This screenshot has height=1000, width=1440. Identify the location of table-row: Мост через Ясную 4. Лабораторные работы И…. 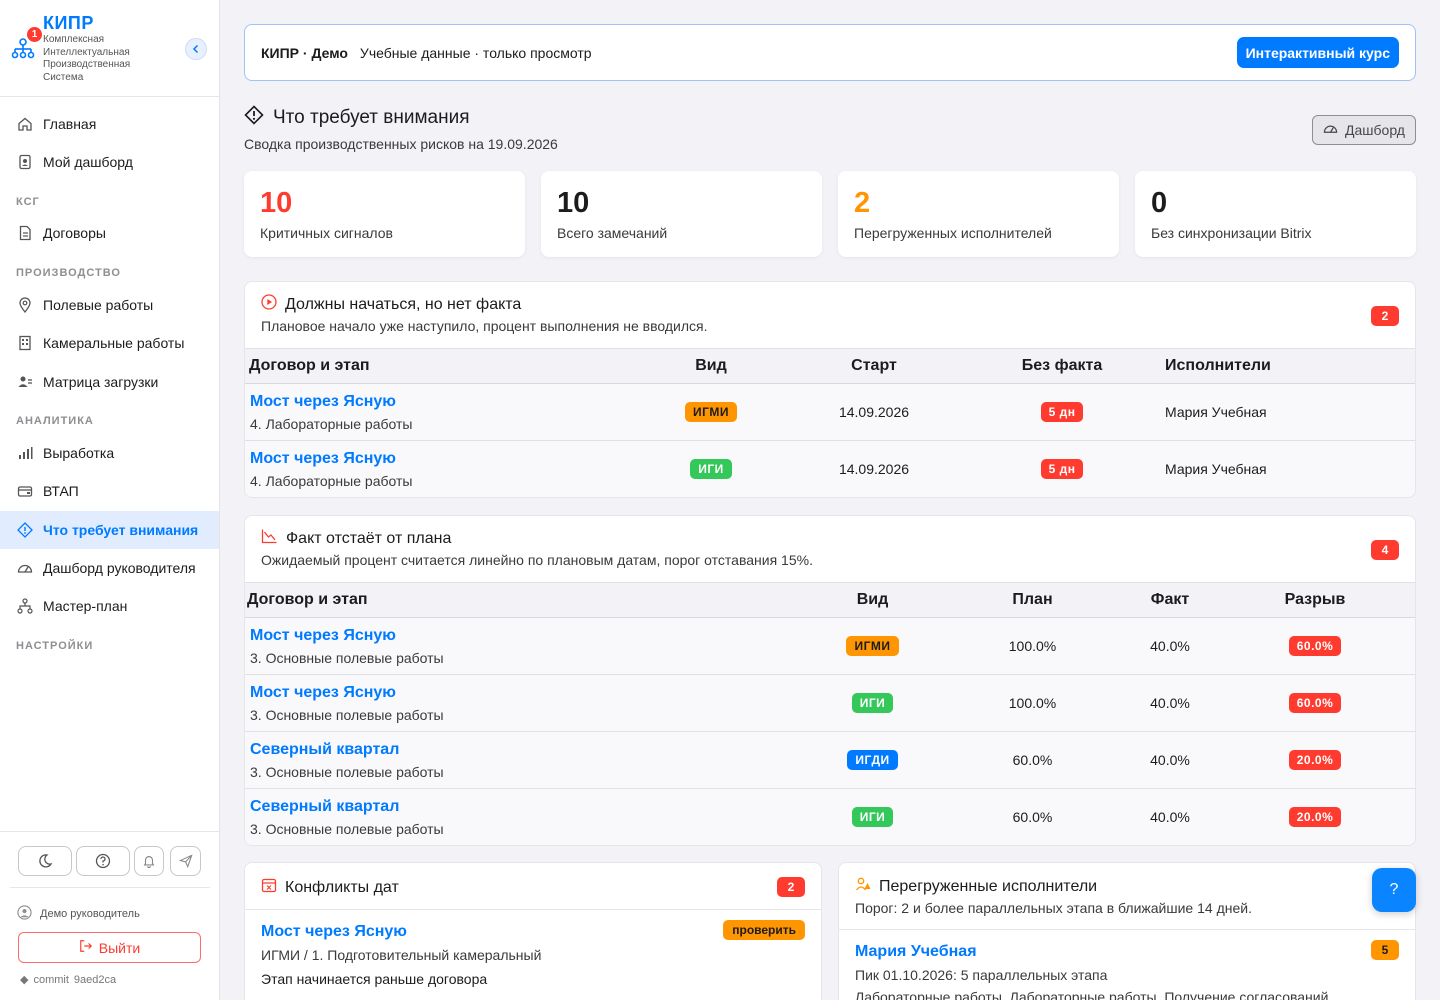
(830, 468).